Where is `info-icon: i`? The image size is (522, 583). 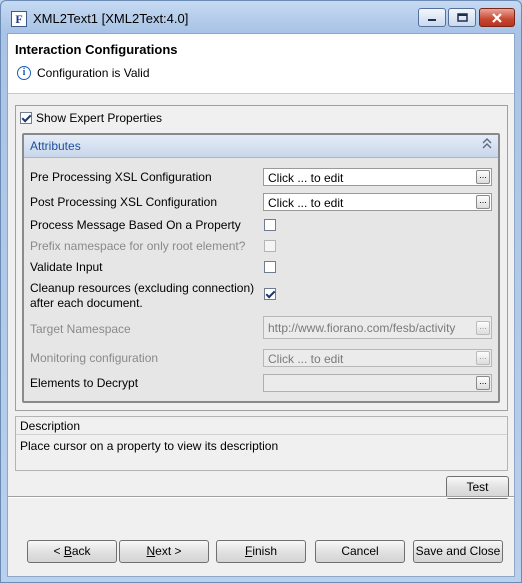
info-icon: i is located at coordinates (24, 73).